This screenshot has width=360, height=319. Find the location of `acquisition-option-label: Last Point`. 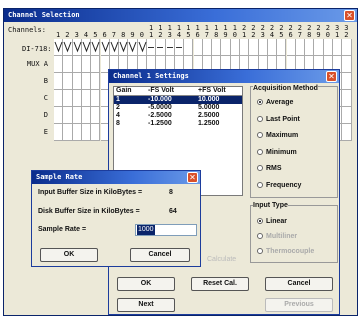

acquisition-option-label: Last Point is located at coordinates (283, 119).